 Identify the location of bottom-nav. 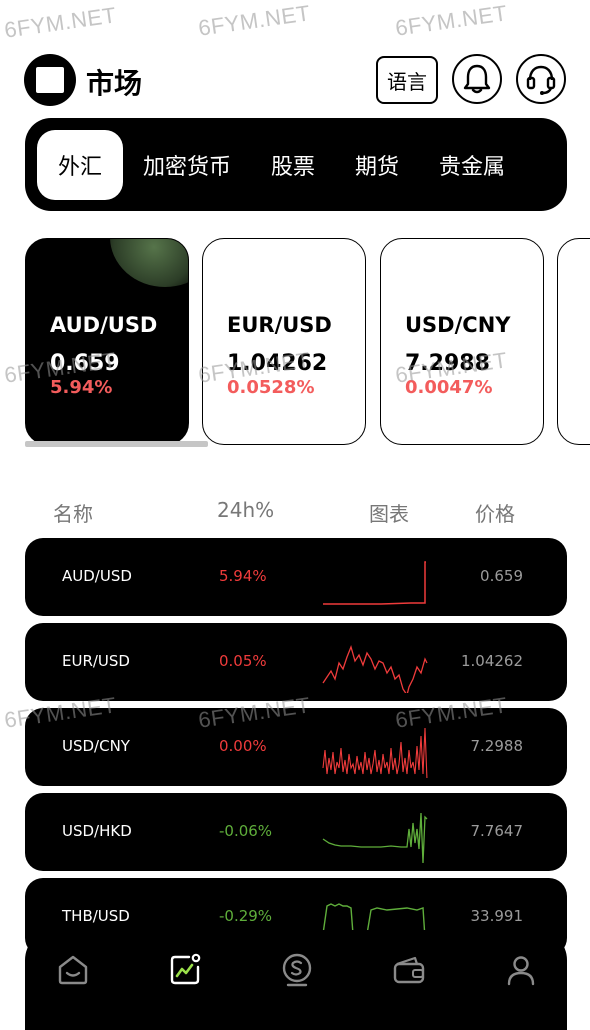
(296, 980).